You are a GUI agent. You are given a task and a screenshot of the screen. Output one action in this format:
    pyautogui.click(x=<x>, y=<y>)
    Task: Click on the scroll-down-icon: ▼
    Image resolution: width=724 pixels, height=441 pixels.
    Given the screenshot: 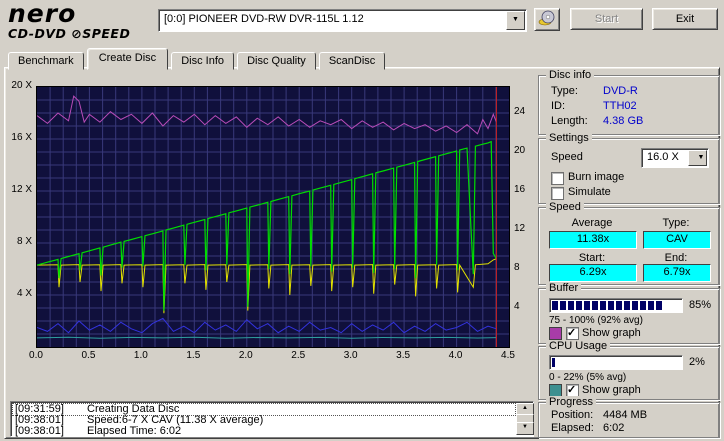 What is the action you would take?
    pyautogui.click(x=525, y=428)
    